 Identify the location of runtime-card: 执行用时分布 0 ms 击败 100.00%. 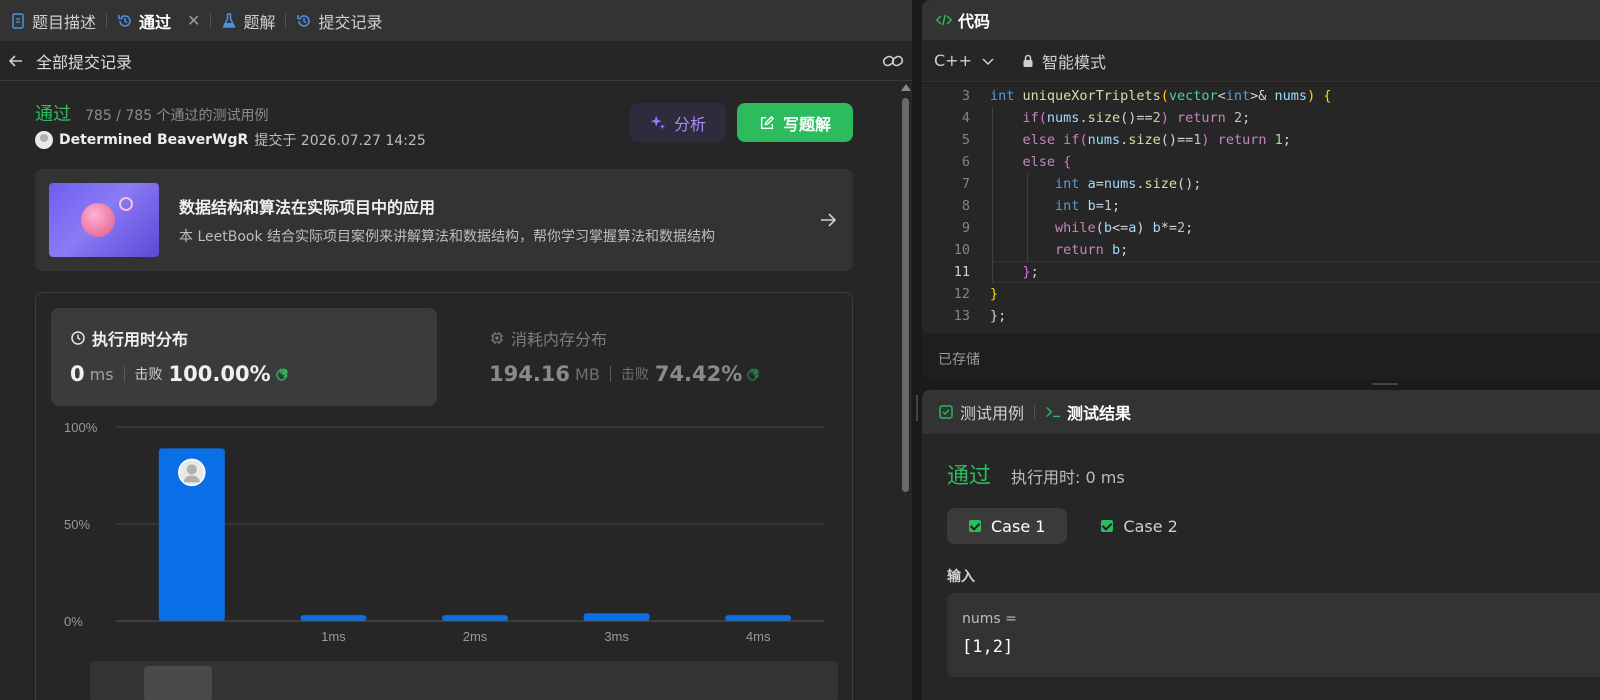
(244, 357).